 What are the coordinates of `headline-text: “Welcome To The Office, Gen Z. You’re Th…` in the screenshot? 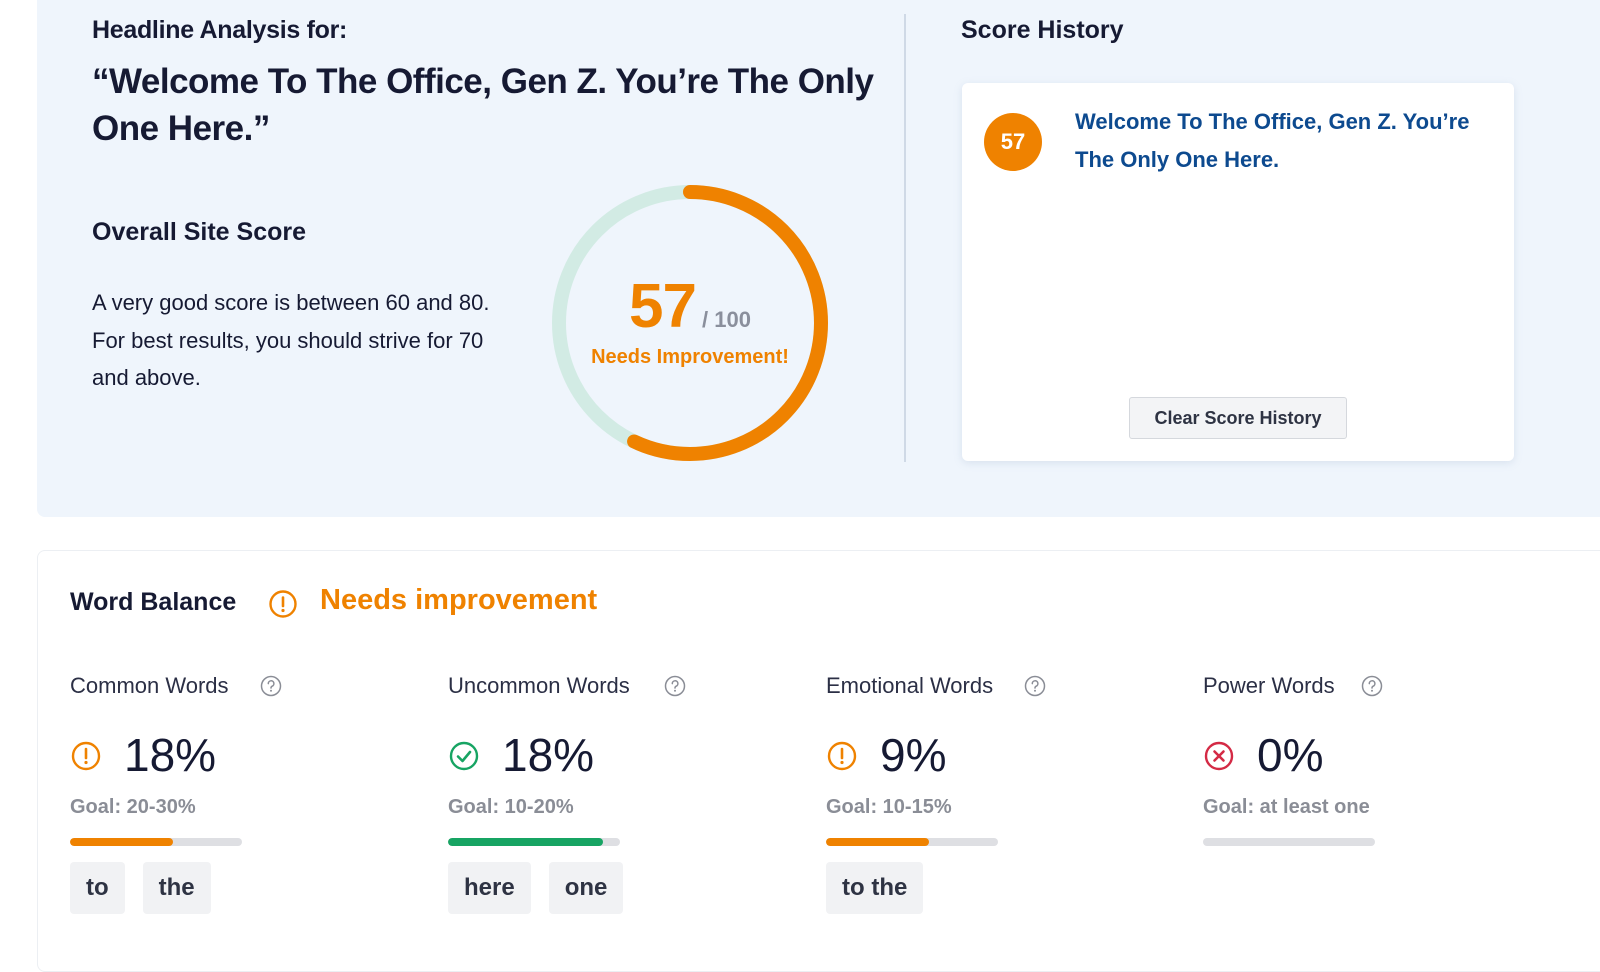 It's located at (483, 105).